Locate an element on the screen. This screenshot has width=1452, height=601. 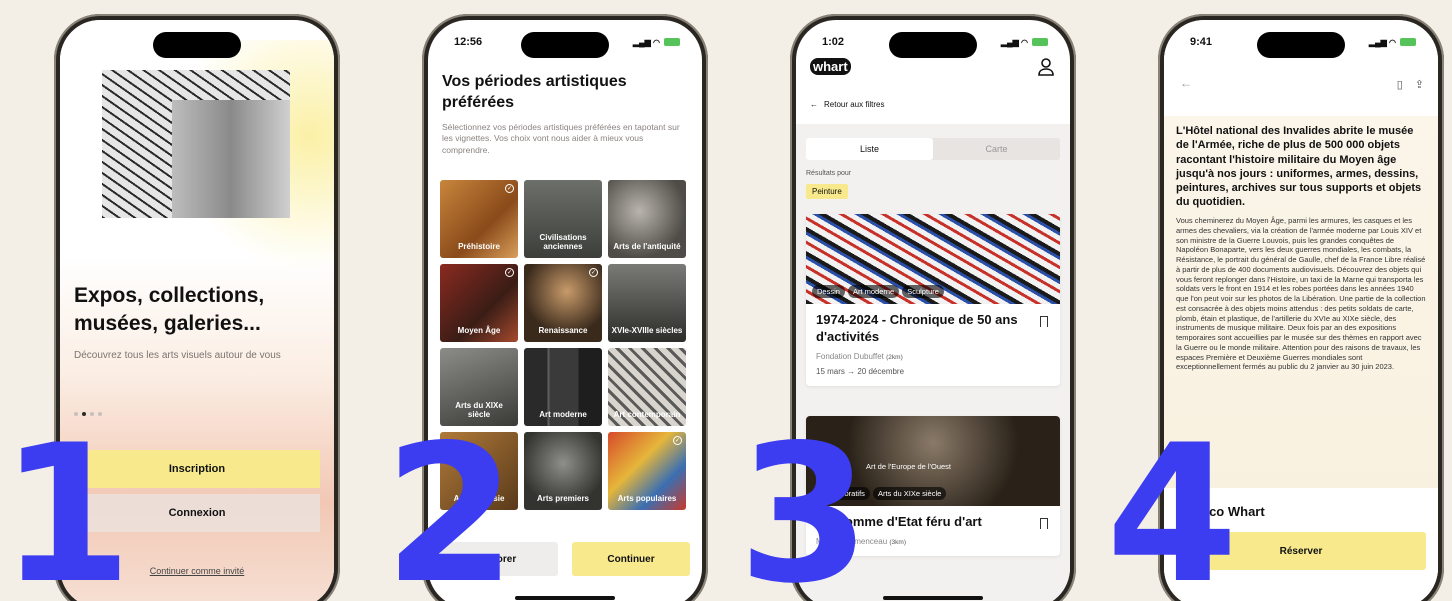
tile-label: Arts de l'antiquité is located at coordinates (647, 247).